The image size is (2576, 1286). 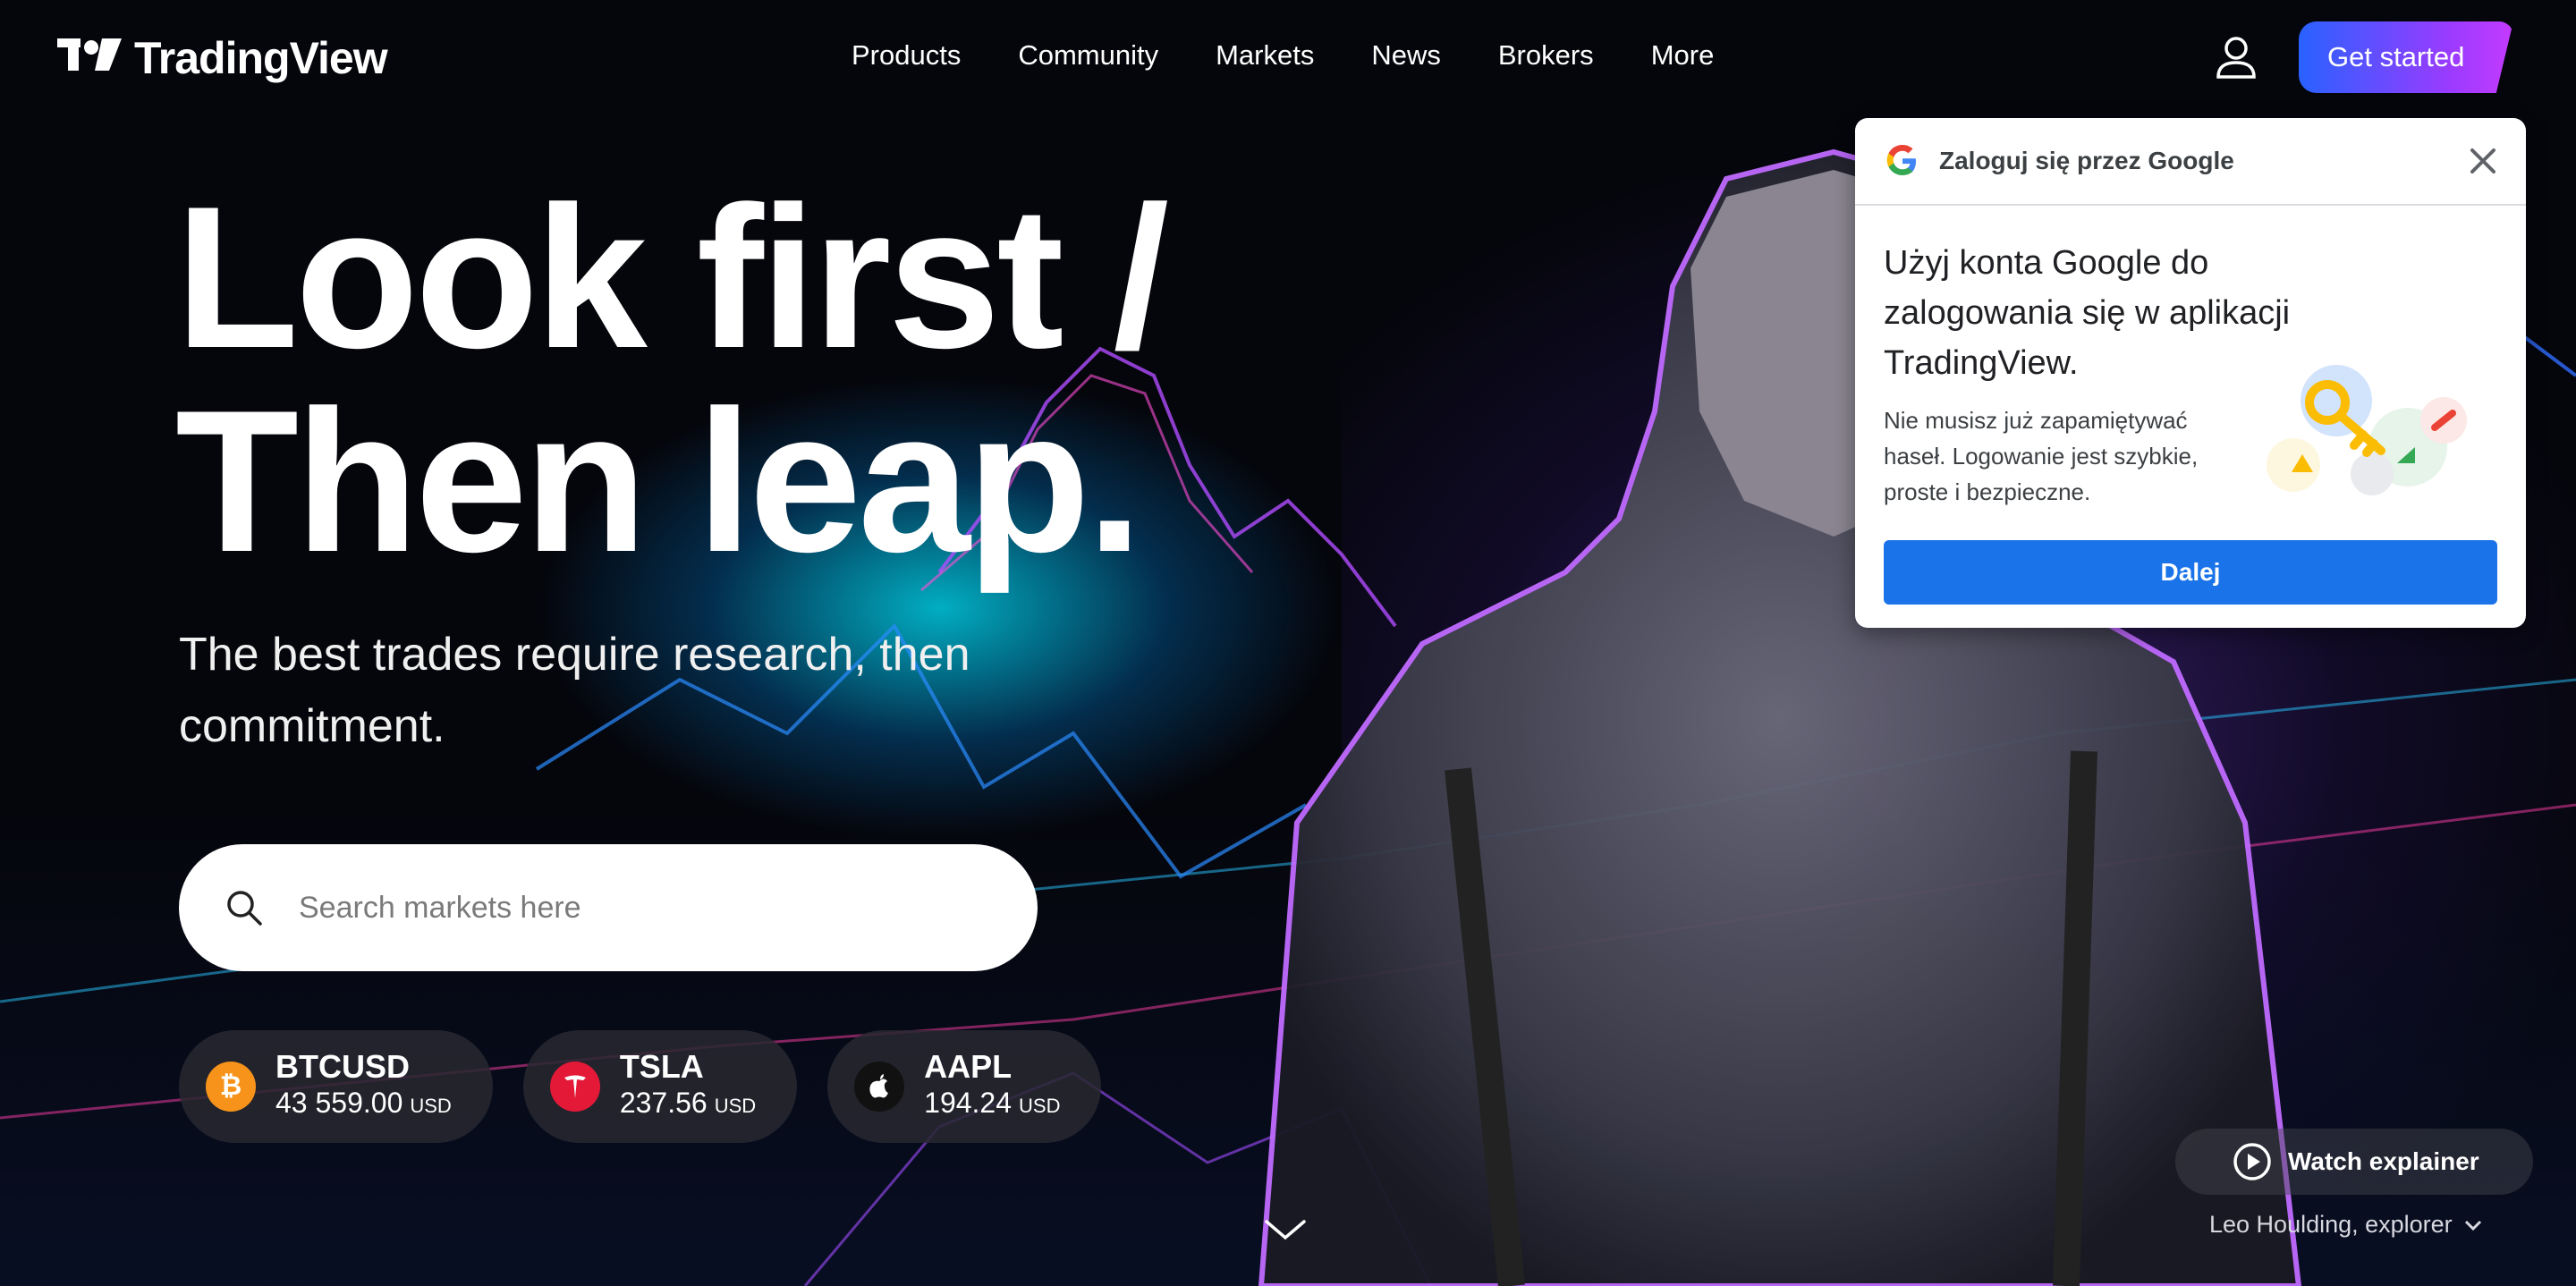 I want to click on hero-title: Look first / Then leap., so click(x=672, y=379).